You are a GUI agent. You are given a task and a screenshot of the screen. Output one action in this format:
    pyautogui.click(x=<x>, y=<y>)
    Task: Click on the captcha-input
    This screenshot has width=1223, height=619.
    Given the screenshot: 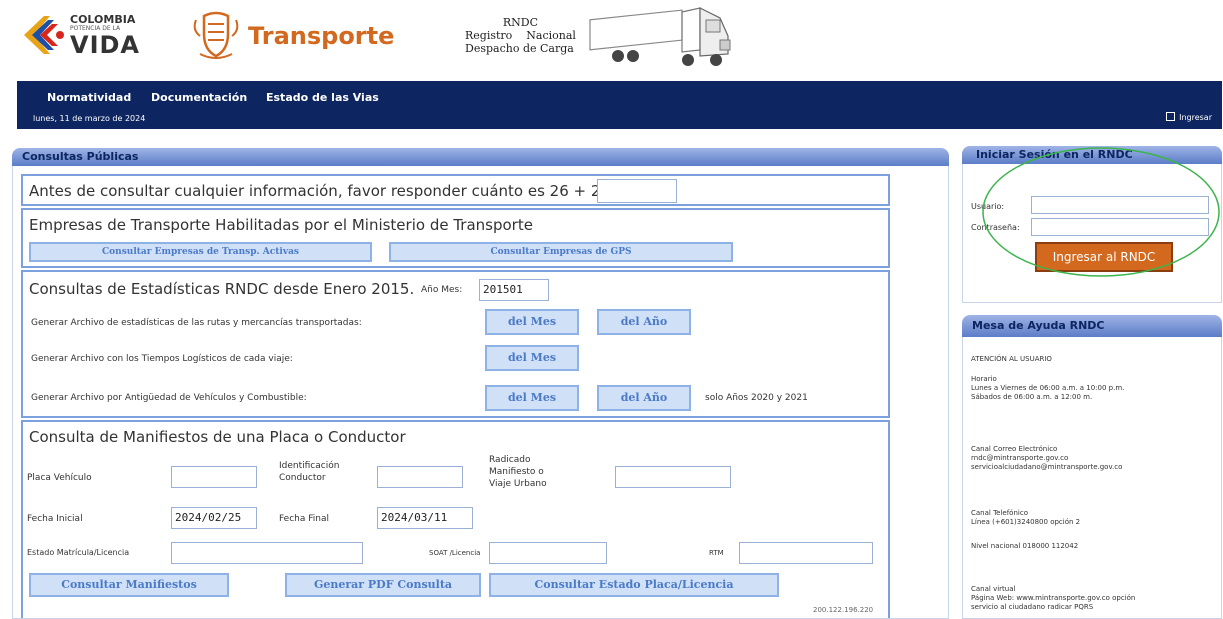 What is the action you would take?
    pyautogui.click(x=637, y=191)
    